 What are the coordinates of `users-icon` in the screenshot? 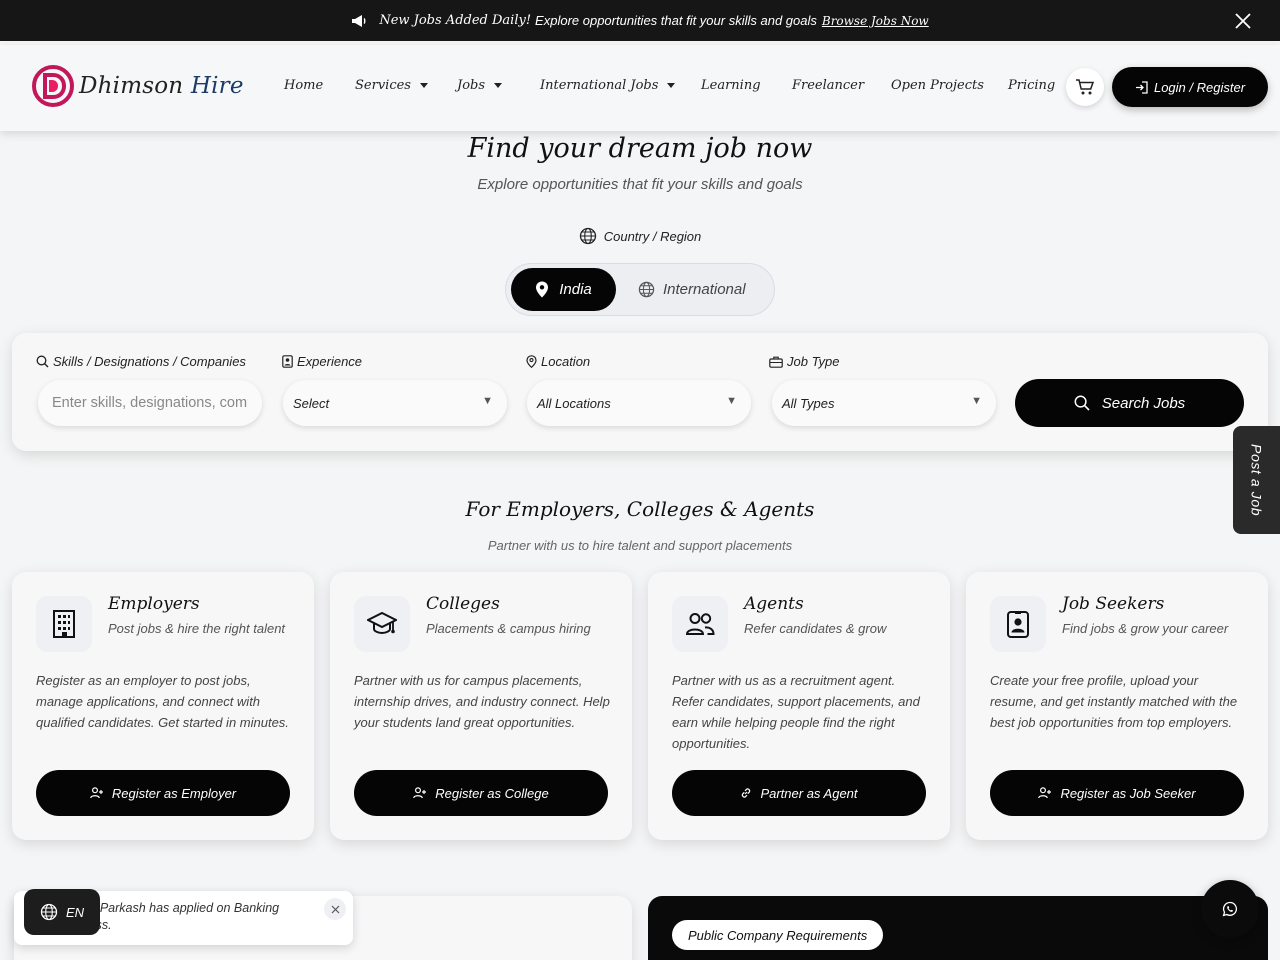 It's located at (700, 624).